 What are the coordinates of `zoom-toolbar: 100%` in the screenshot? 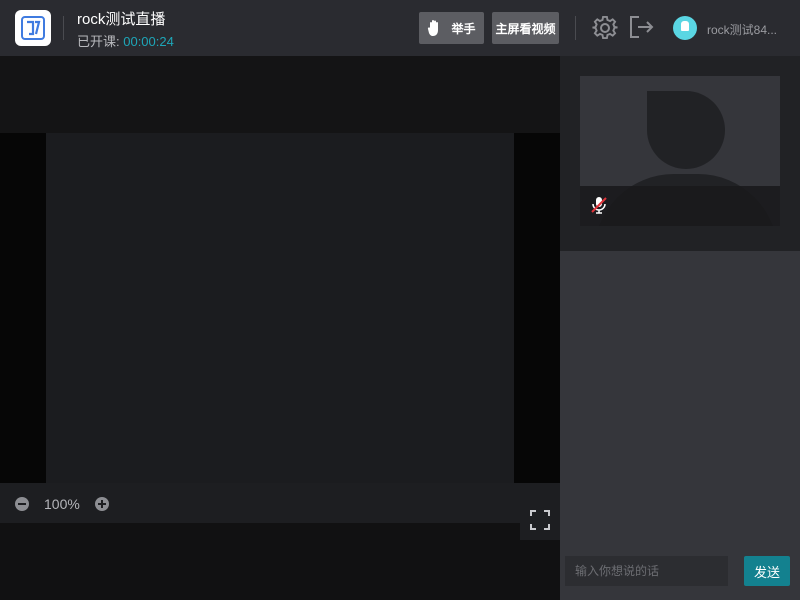 It's located at (280, 503).